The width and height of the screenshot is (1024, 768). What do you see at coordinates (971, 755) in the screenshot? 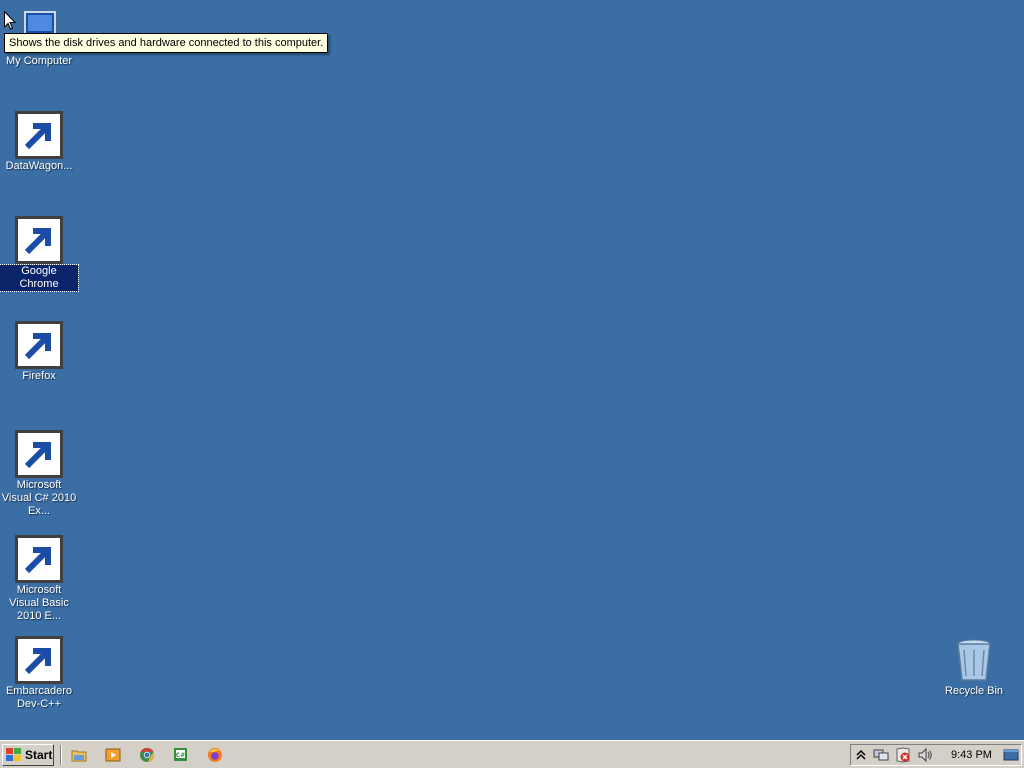
I see `clock: 9:43 PM` at bounding box center [971, 755].